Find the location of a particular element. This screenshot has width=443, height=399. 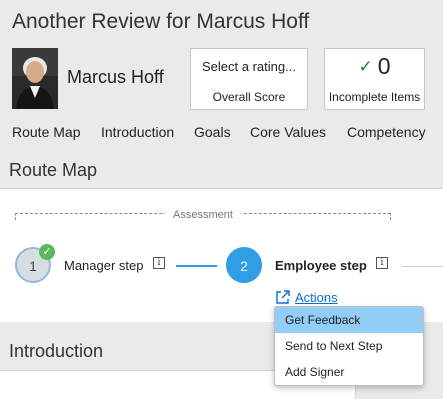

page-title: Another Review for Marcus Hoff is located at coordinates (161, 21).